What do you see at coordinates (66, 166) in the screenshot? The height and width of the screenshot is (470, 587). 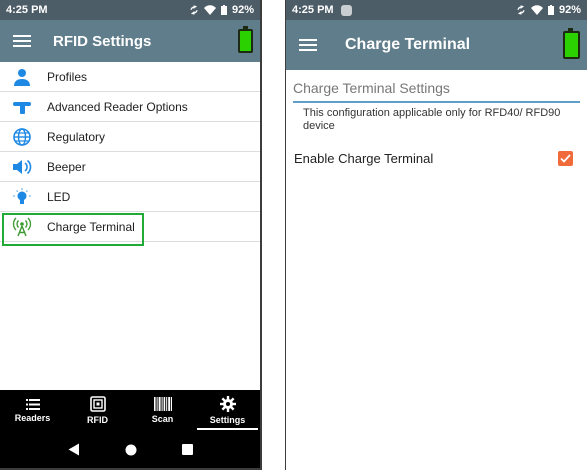 I see `list-item-label: Beeper` at bounding box center [66, 166].